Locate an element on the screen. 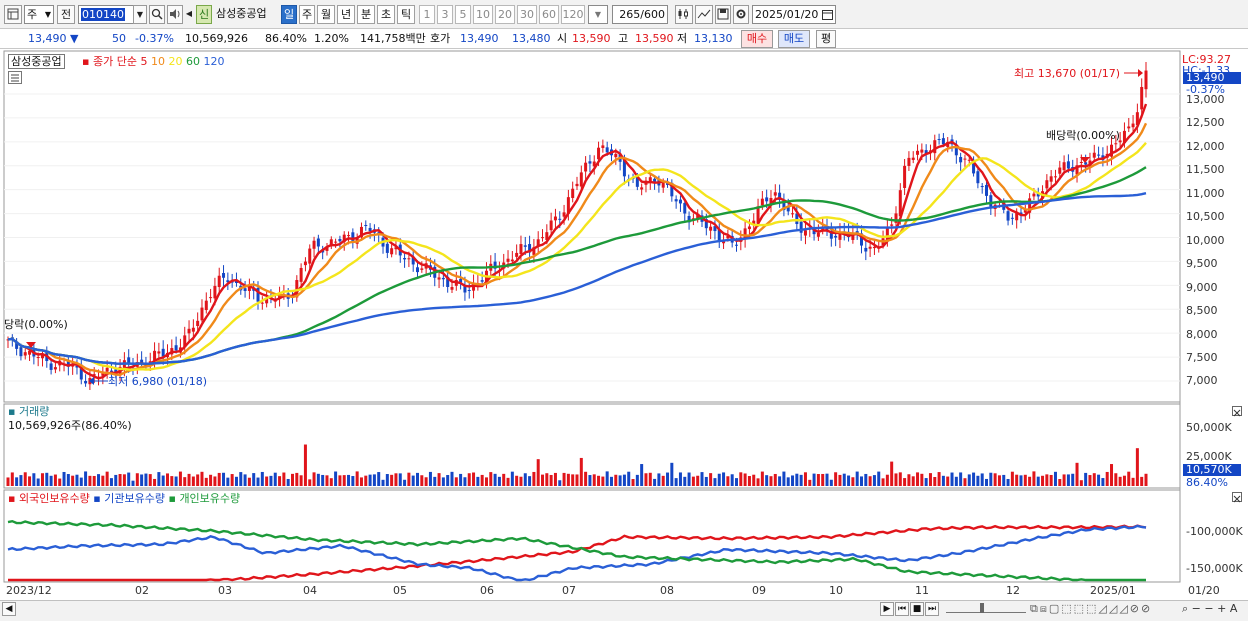  foreign-holding-label: ▪ 외국인보유수량 is located at coordinates (49, 498).